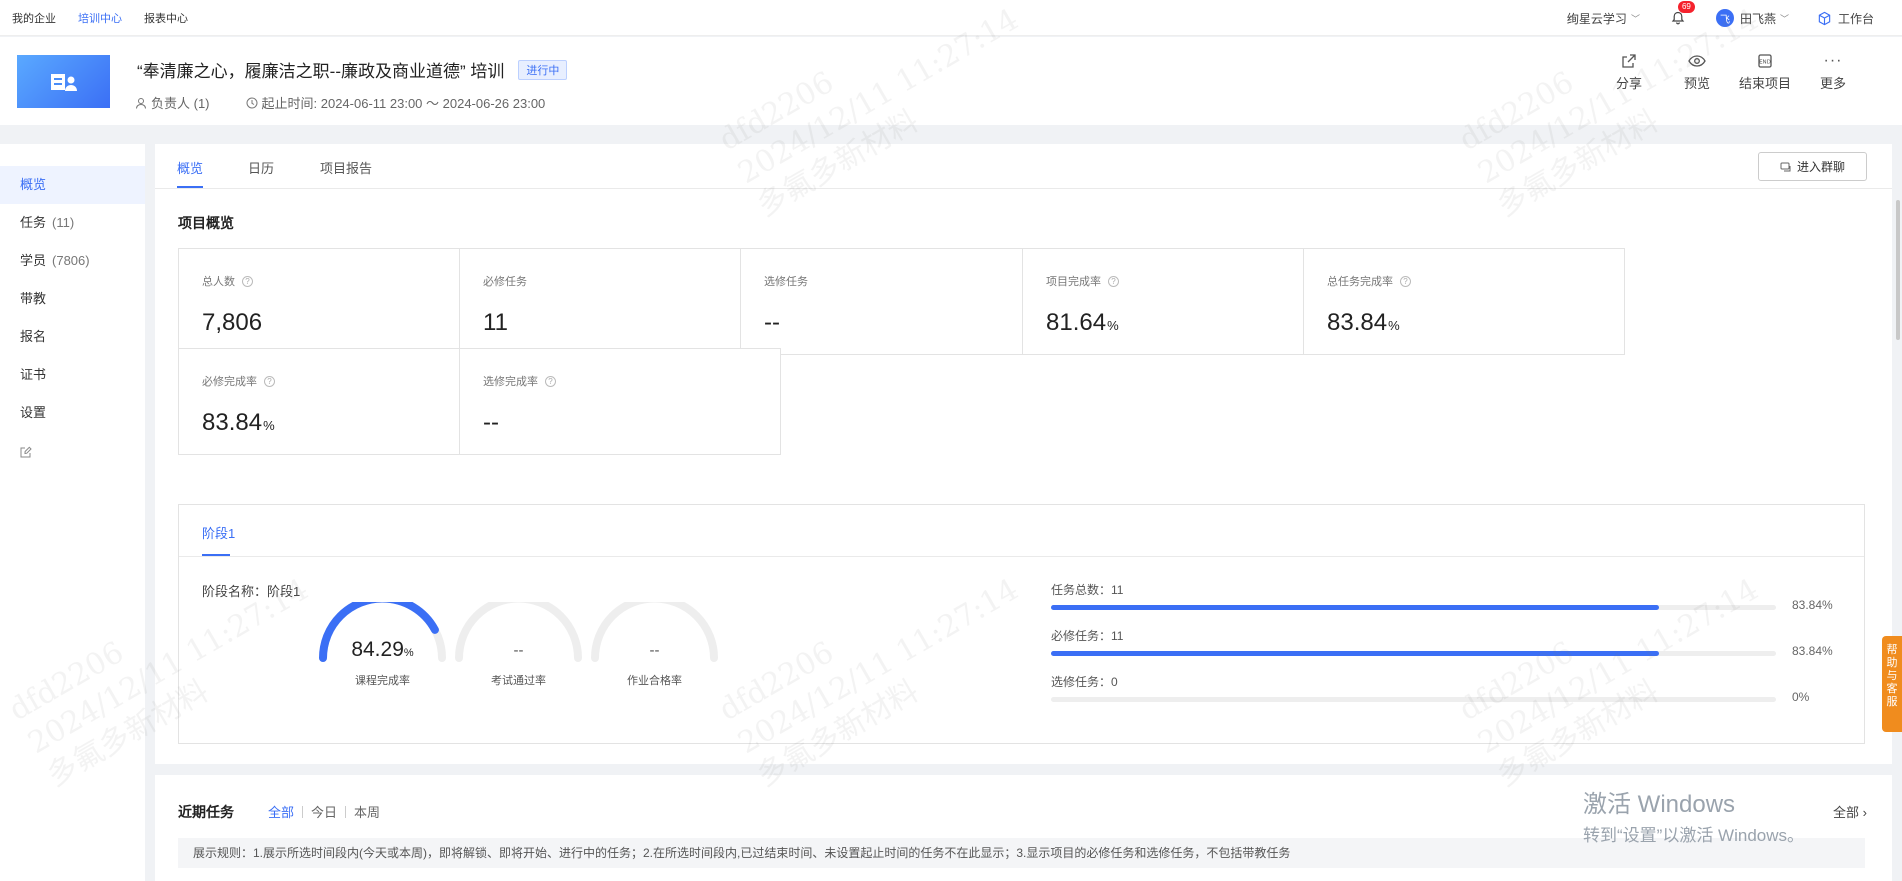  I want to click on sidebar-item-label: 概览, so click(33, 184).